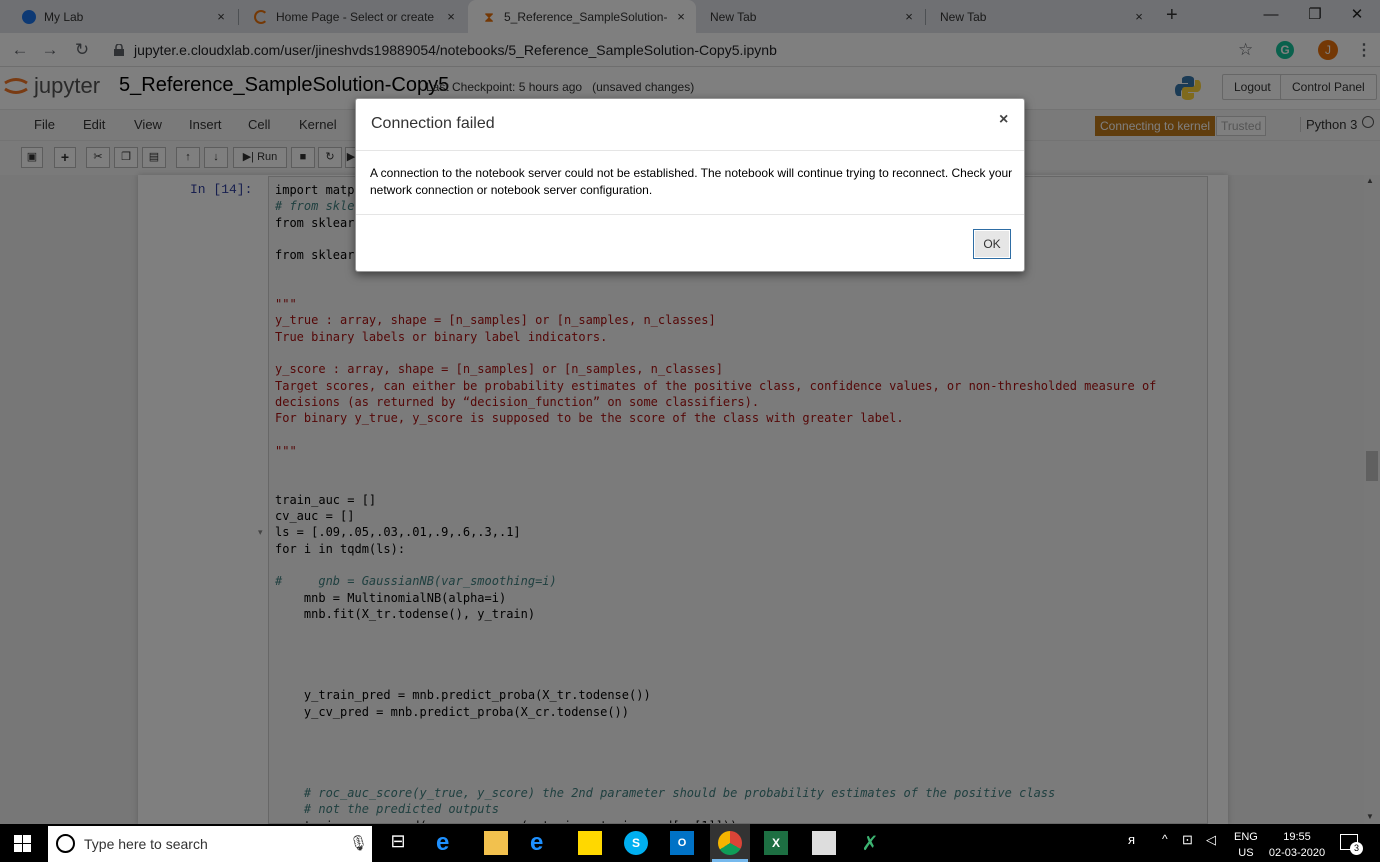  What do you see at coordinates (398, 843) in the screenshot?
I see `task-view-icon: ⊟` at bounding box center [398, 843].